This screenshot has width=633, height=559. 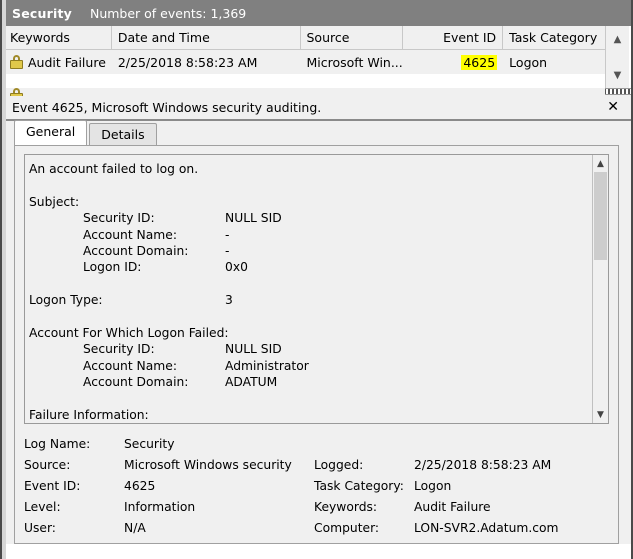 I want to click on scrollbar-thumb, so click(x=600, y=216).